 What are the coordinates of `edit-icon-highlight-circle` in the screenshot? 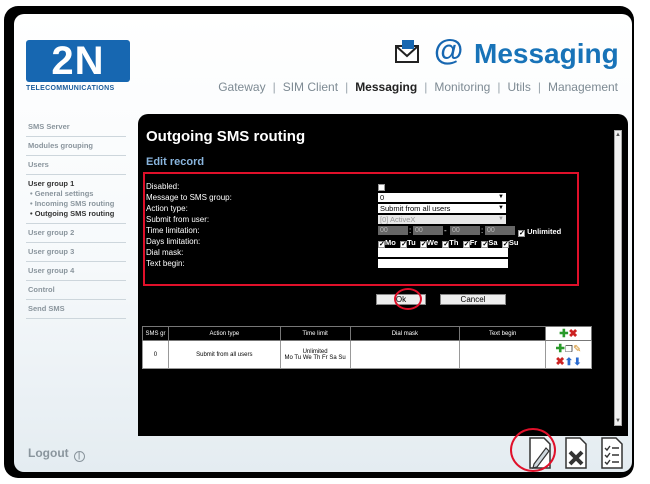 It's located at (533, 450).